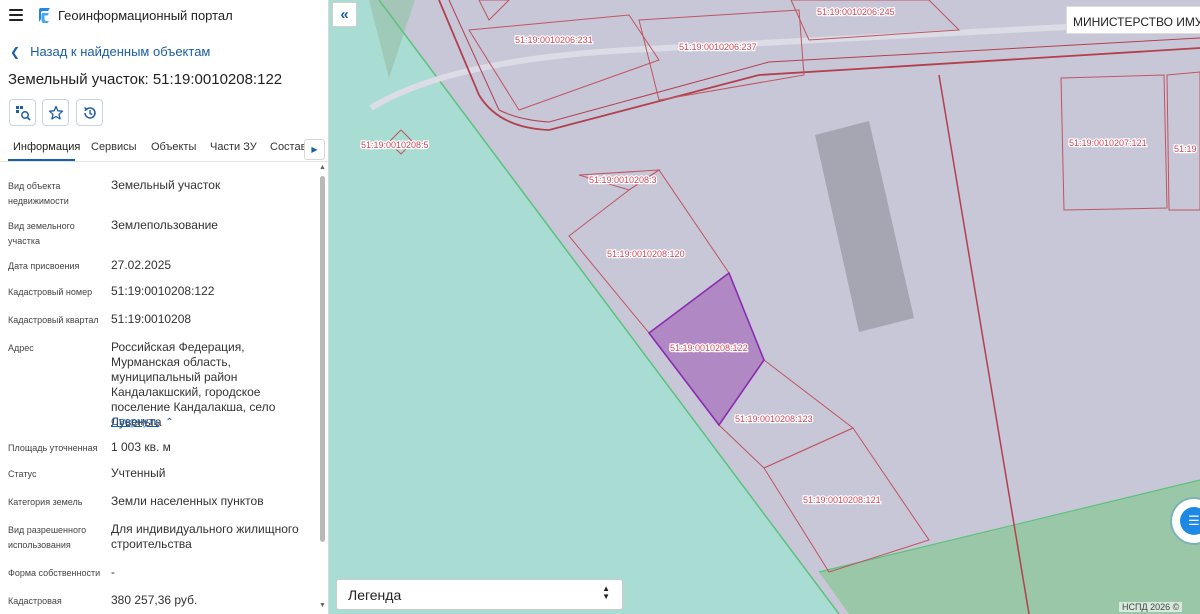  Describe the element at coordinates (375, 595) in the screenshot. I see `legend-label: Легенда` at that location.